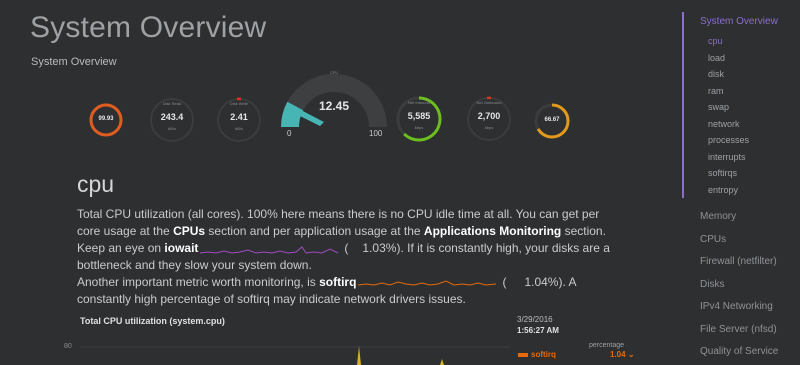 The height and width of the screenshot is (365, 800). What do you see at coordinates (738, 329) in the screenshot?
I see `nav-section-file-server-nfsd: File Server (nfsd)` at bounding box center [738, 329].